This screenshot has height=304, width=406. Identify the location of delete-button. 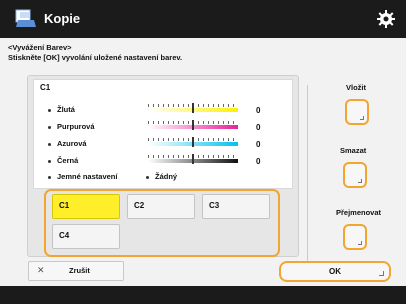
(355, 175).